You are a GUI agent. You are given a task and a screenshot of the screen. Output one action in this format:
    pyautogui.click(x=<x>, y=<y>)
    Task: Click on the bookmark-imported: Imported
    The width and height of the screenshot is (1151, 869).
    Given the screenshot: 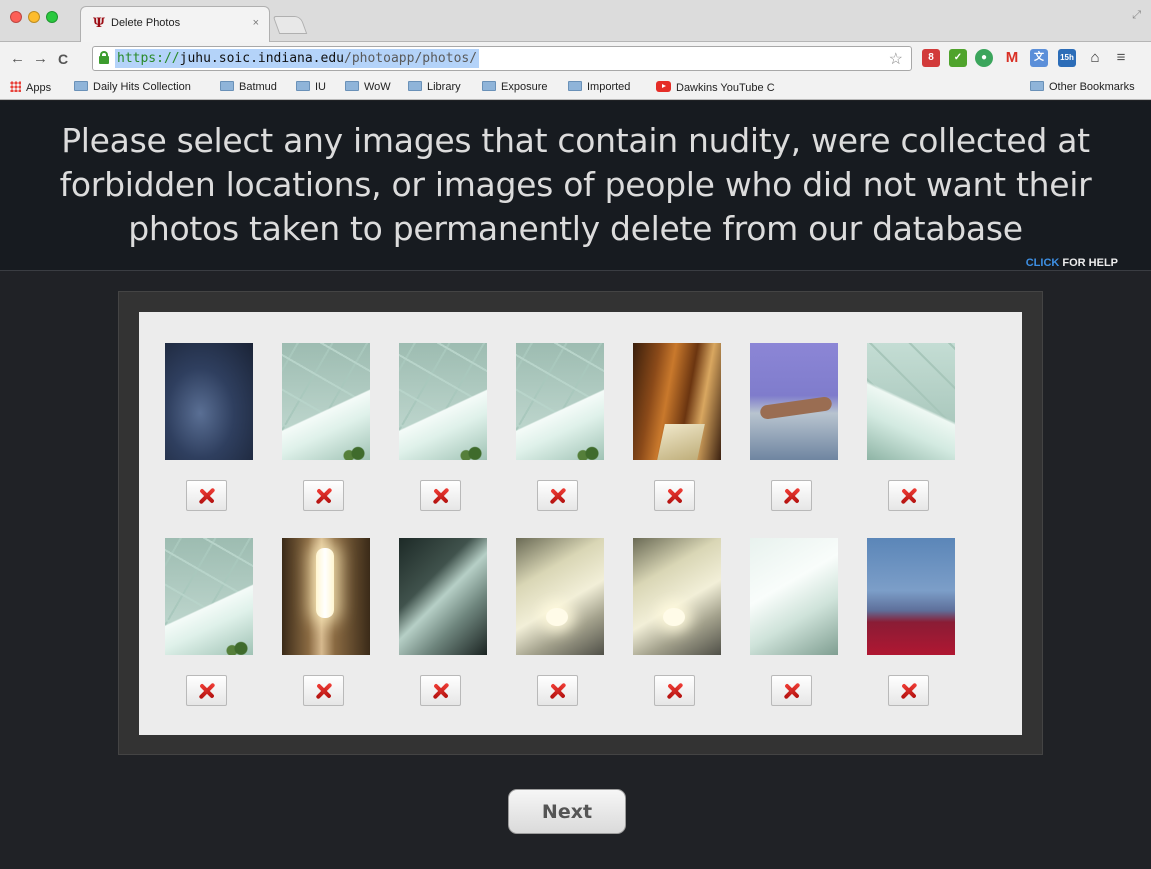 What is the action you would take?
    pyautogui.click(x=599, y=87)
    